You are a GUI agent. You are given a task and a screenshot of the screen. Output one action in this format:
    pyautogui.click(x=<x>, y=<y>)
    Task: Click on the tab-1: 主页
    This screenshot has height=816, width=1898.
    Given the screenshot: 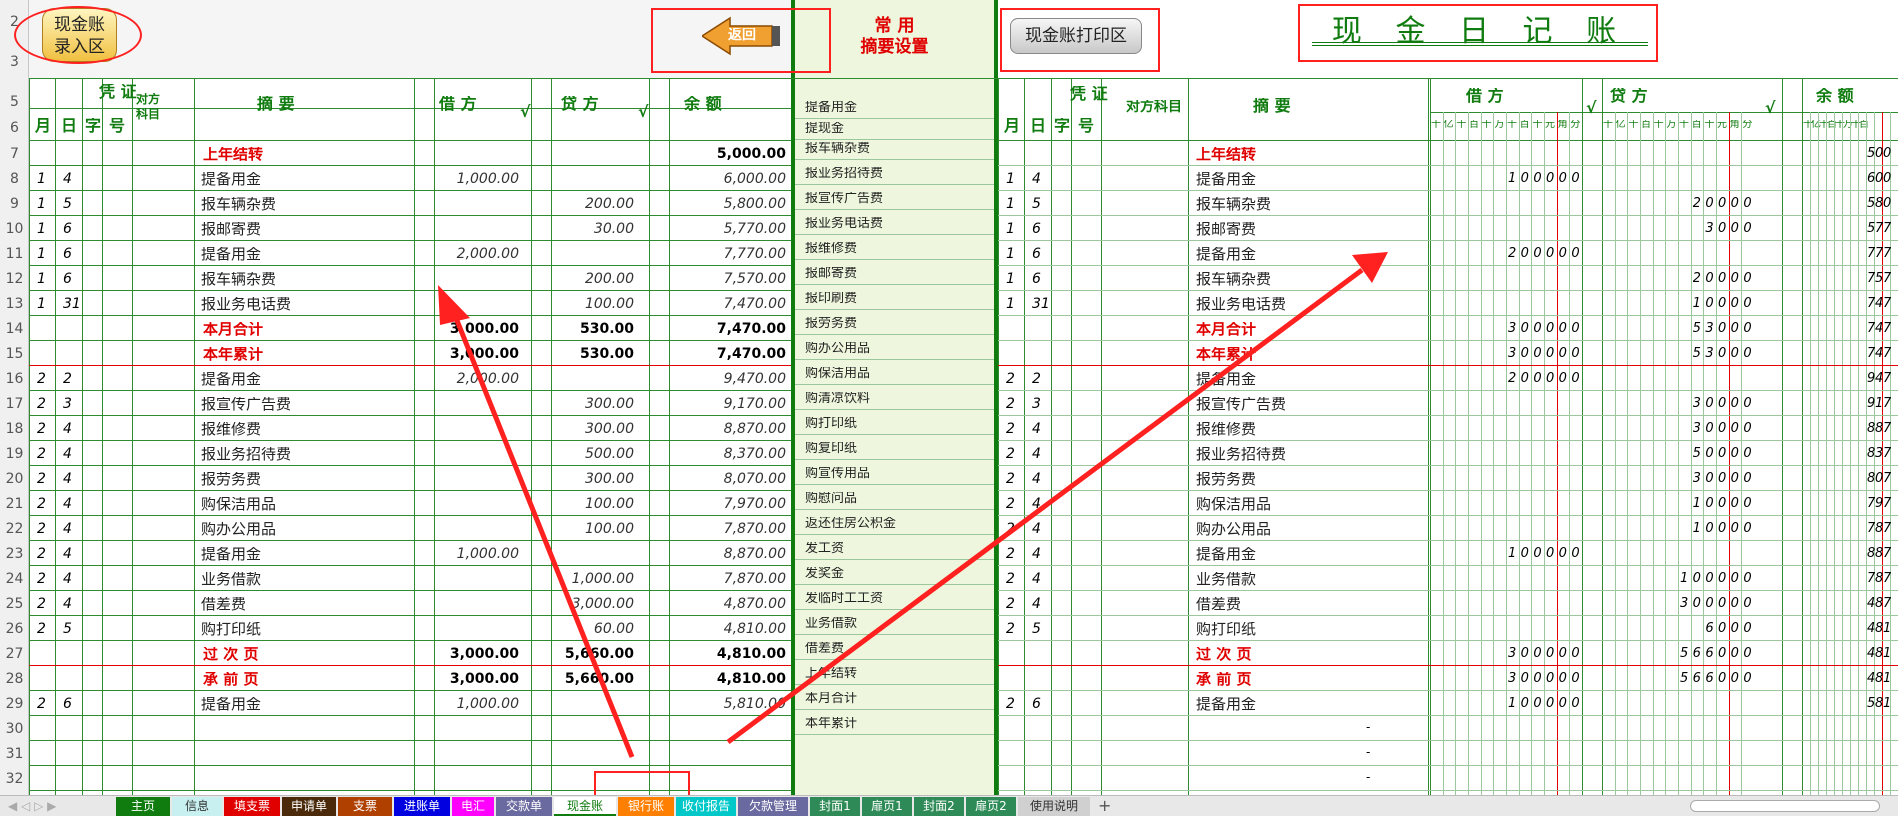 What is the action you would take?
    pyautogui.click(x=143, y=806)
    